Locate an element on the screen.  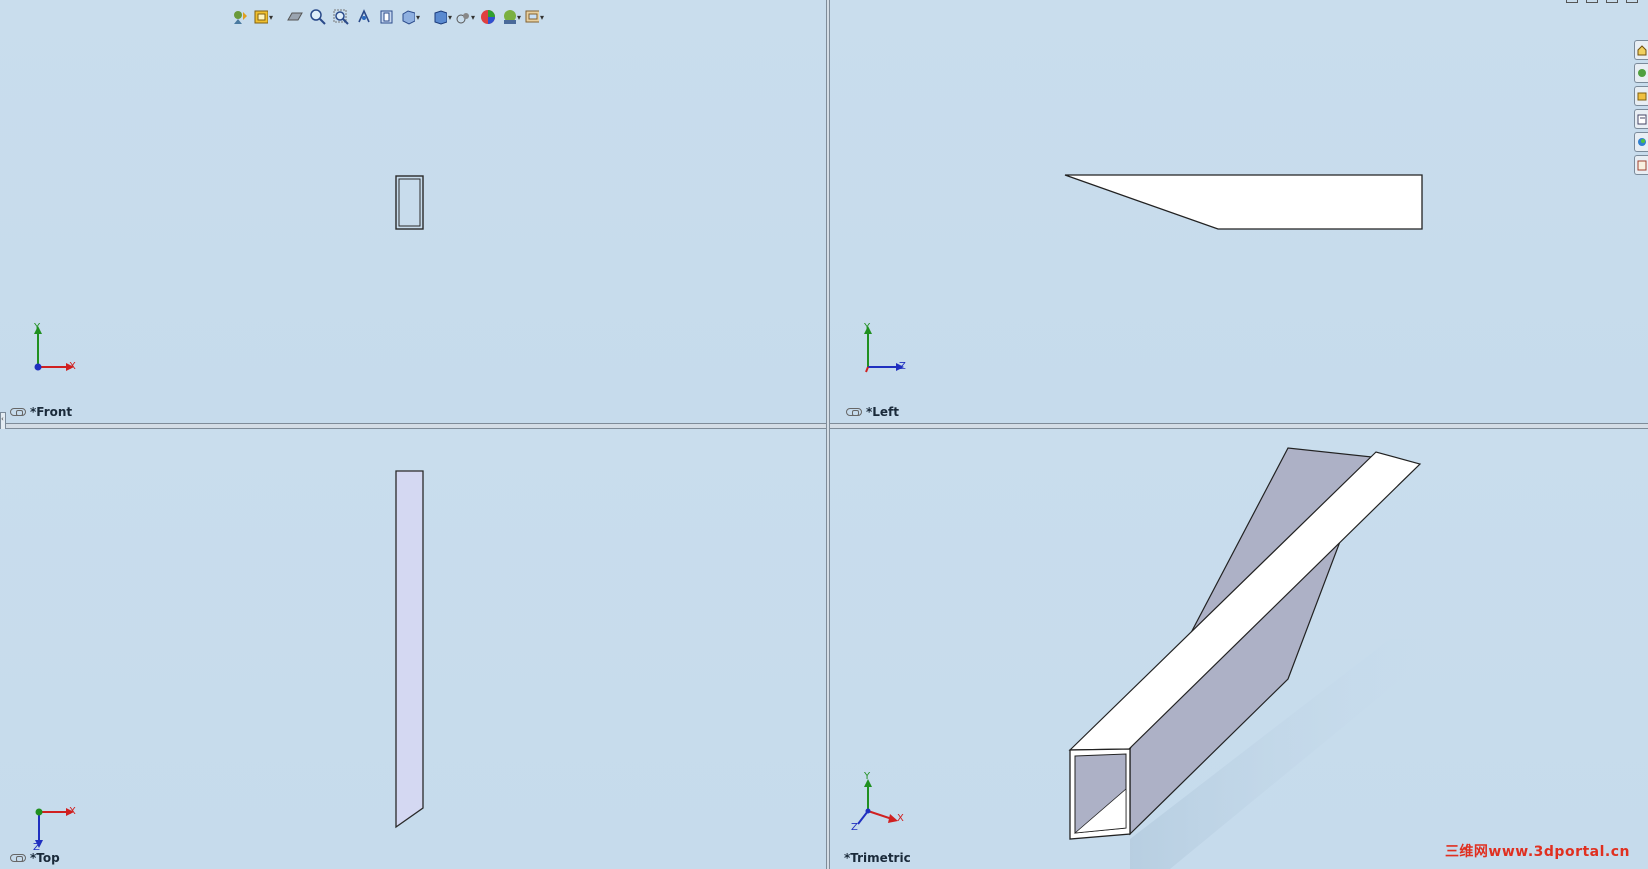
view-palette-icon is located at coordinates (1641, 119).